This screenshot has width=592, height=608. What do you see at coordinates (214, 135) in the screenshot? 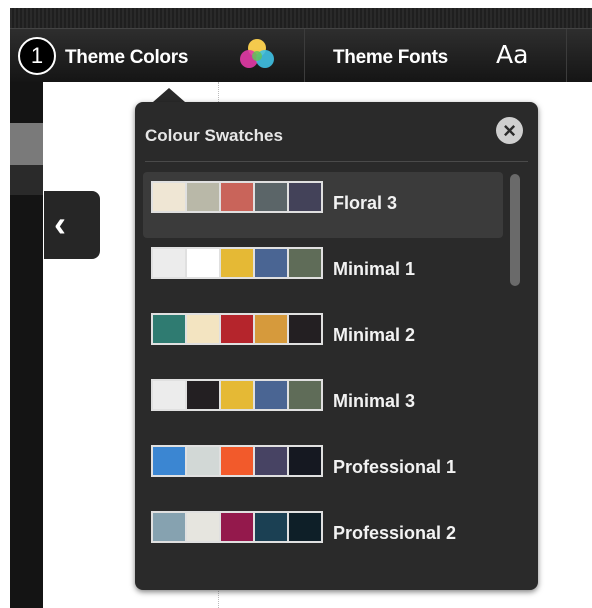
I see `popup-title: Colour Swatches` at bounding box center [214, 135].